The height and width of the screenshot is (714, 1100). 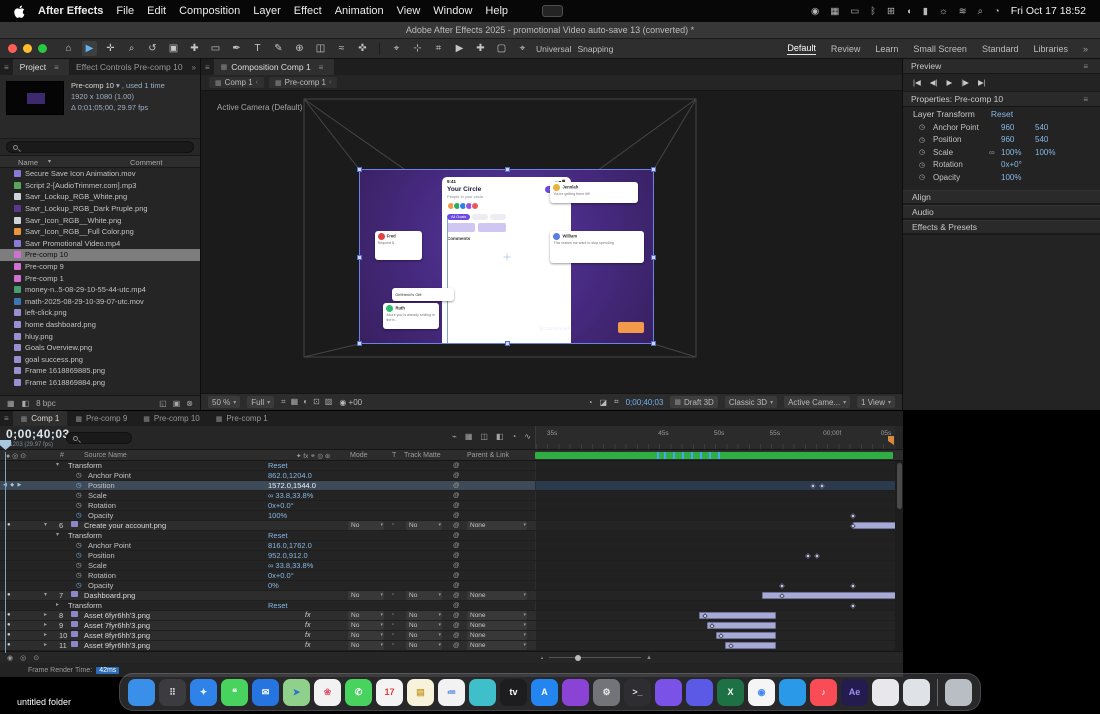 I want to click on battery-icon: ▮, so click(x=925, y=11).